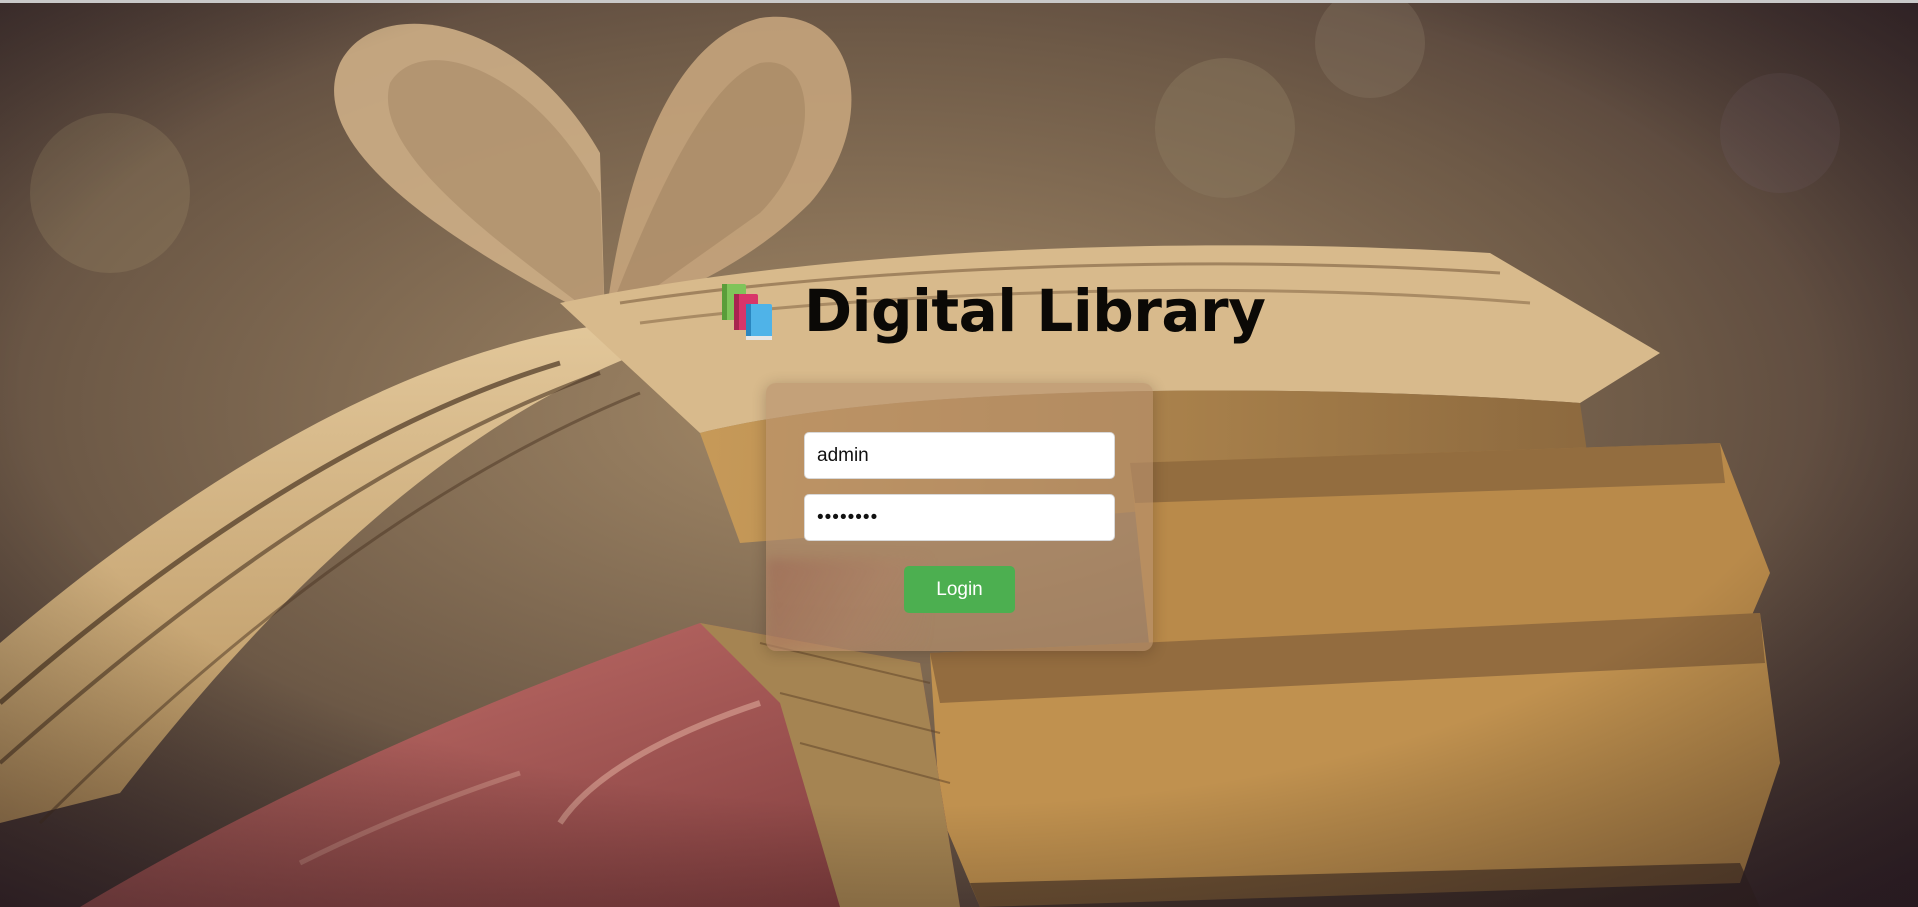 This screenshot has width=1918, height=907. I want to click on login-button: Login, so click(959, 589).